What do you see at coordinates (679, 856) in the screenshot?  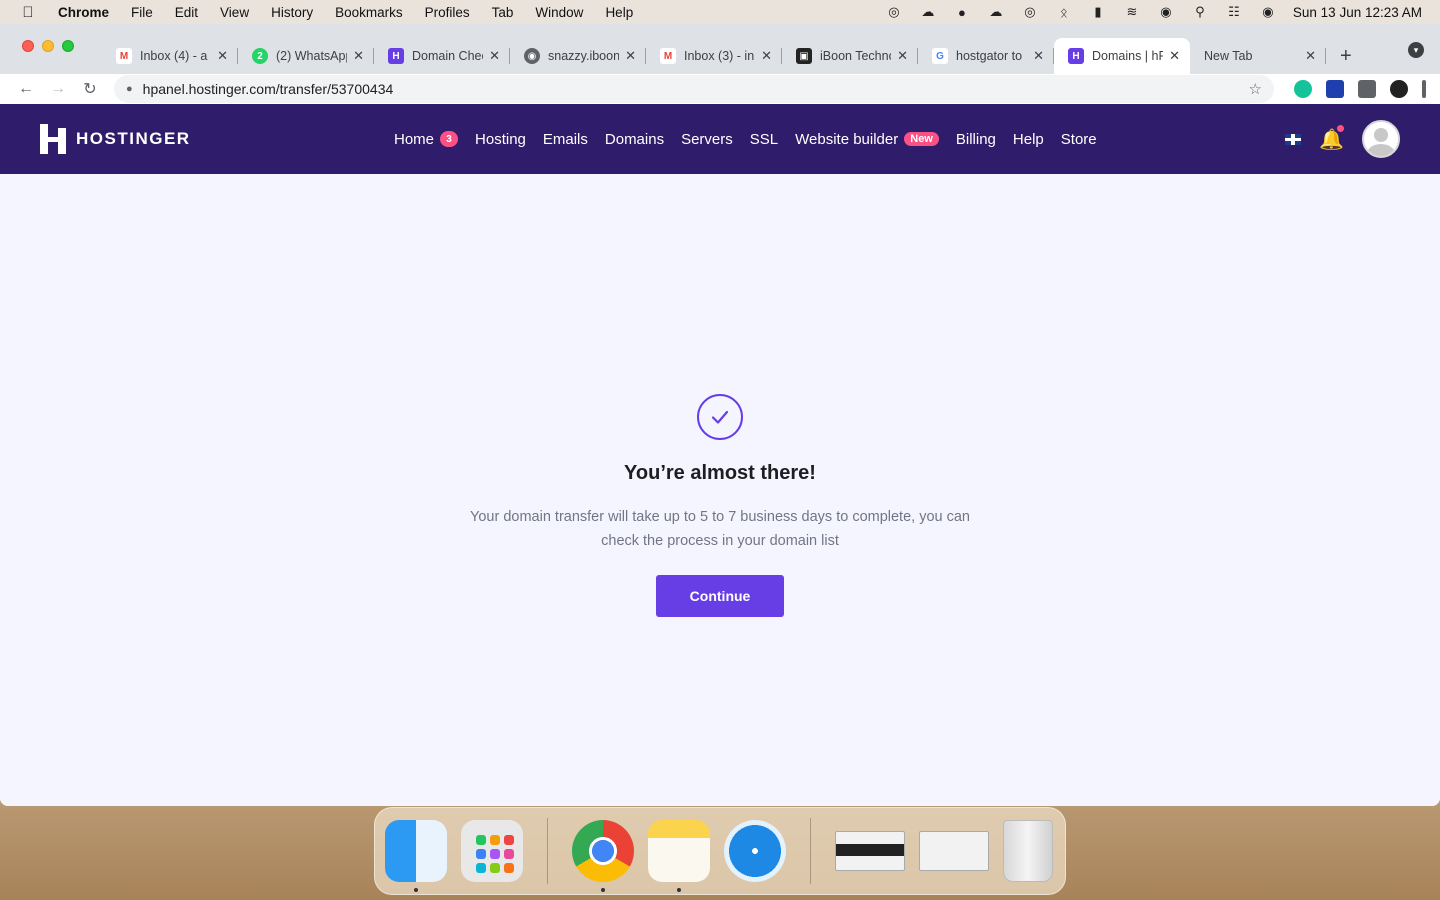 I see `notes-icon` at bounding box center [679, 856].